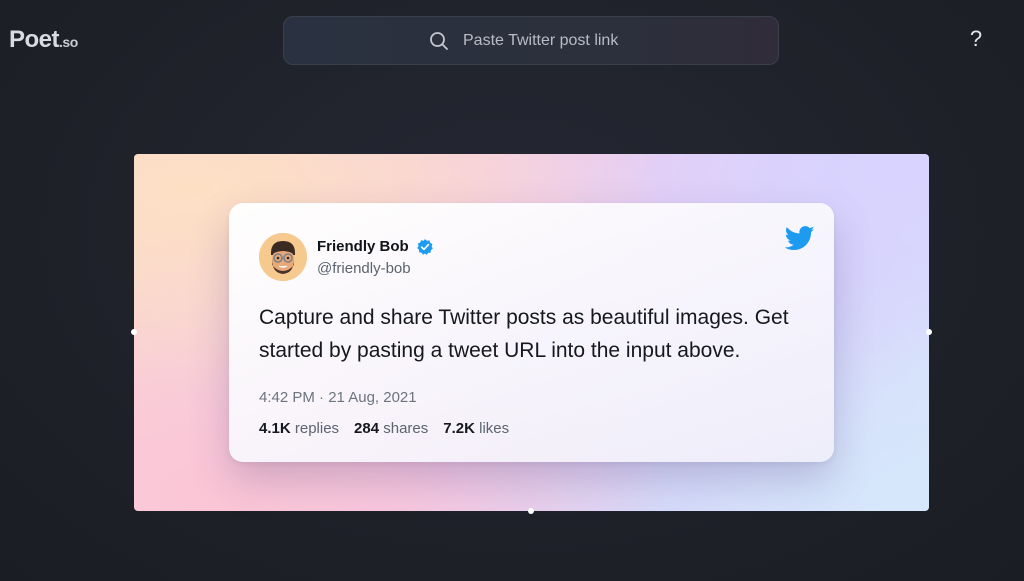  Describe the element at coordinates (531, 511) in the screenshot. I see `resize-handle-bottom` at that location.